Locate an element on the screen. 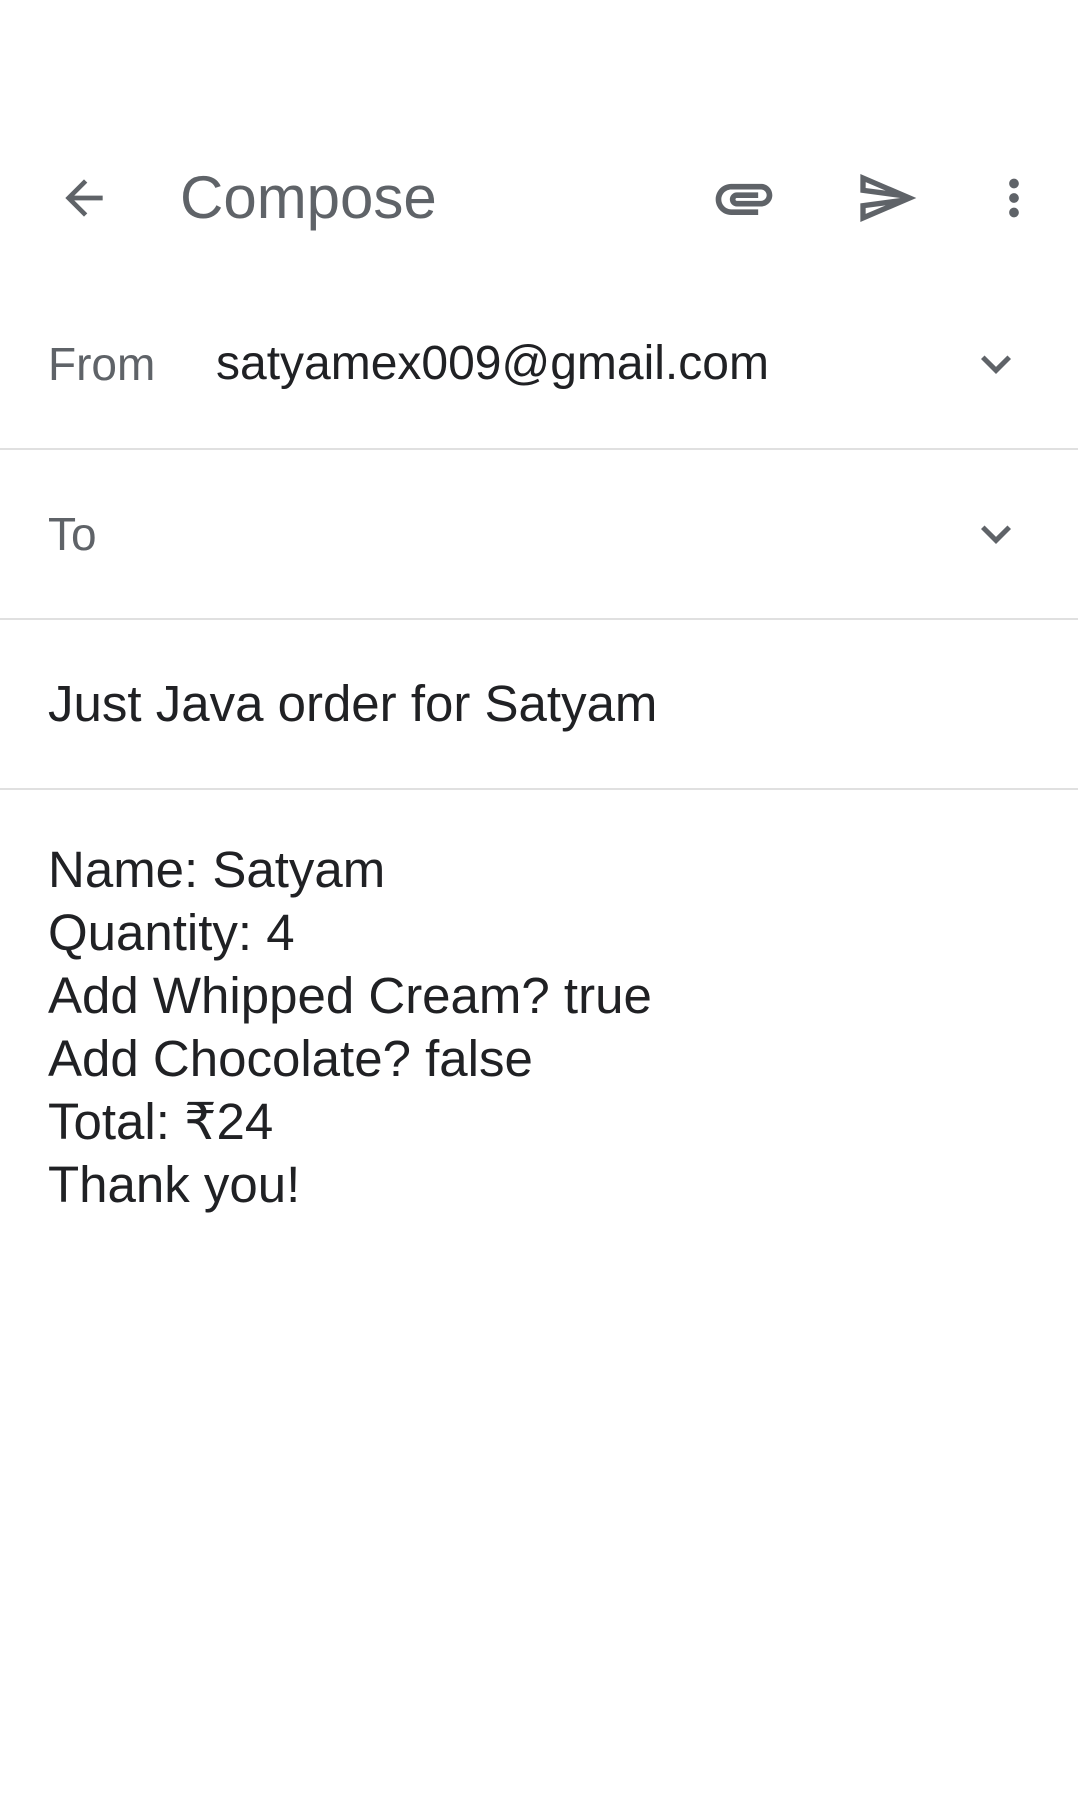 The height and width of the screenshot is (1817, 1078). from-account-value: satyamex009@gmail.com is located at coordinates (492, 364).